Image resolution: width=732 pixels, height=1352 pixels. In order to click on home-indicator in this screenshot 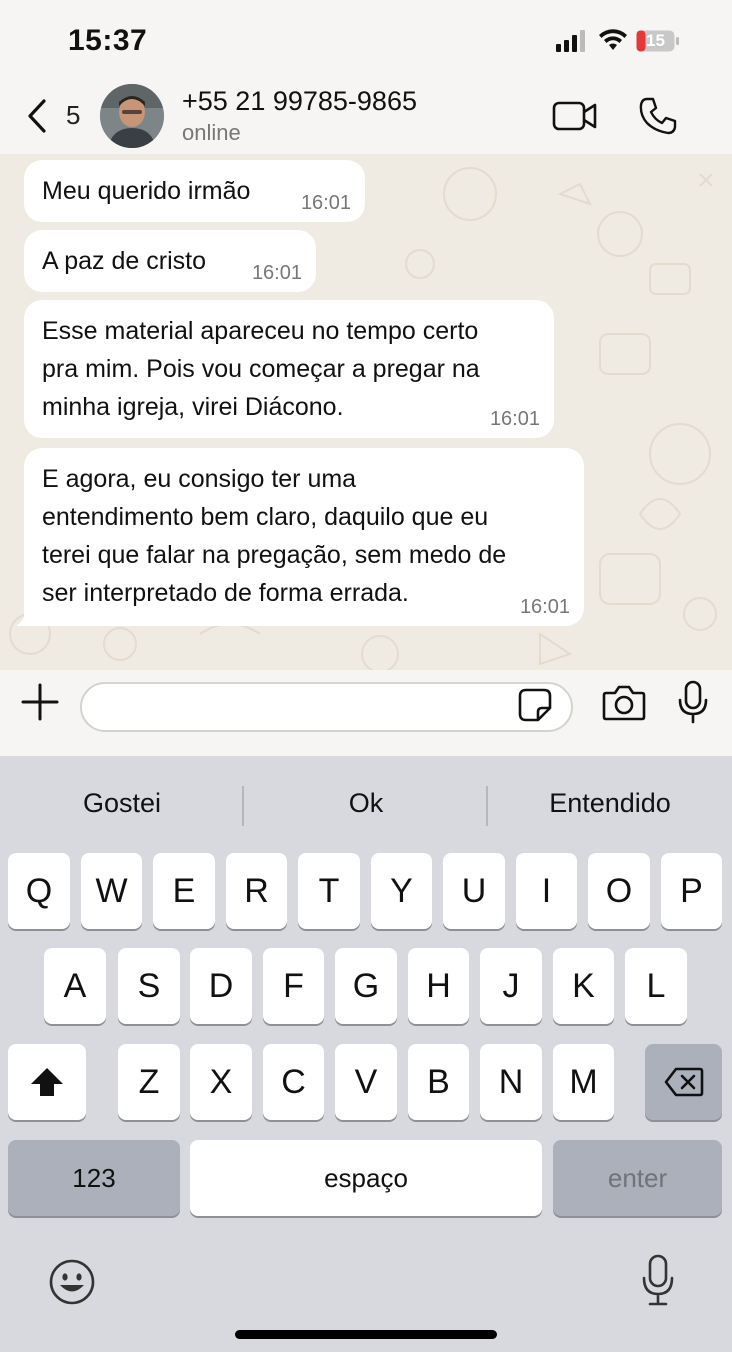, I will do `click(366, 1334)`.